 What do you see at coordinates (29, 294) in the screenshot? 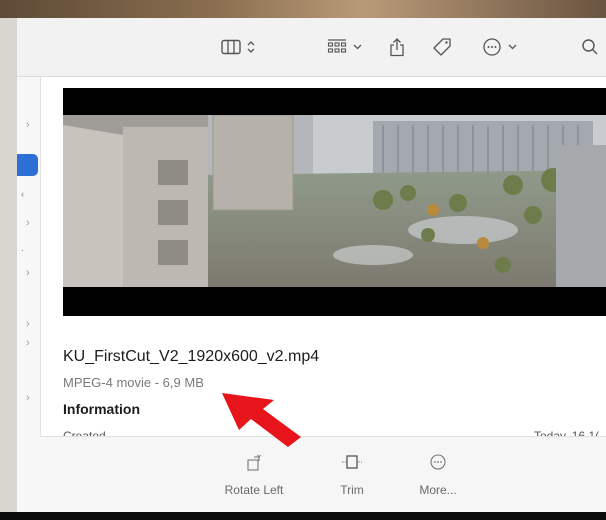
I see `sidebar: › ‹ › · › › › ›` at bounding box center [29, 294].